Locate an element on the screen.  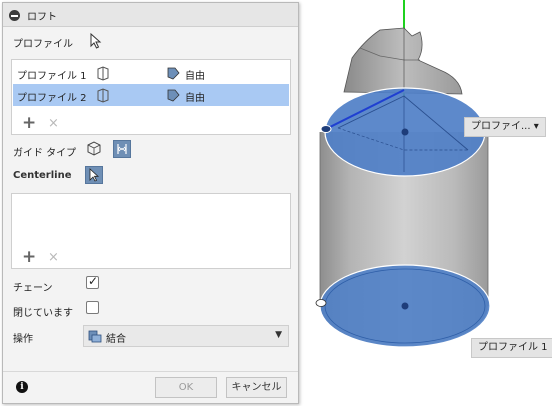
bottom-center-point is located at coordinates (405, 306).